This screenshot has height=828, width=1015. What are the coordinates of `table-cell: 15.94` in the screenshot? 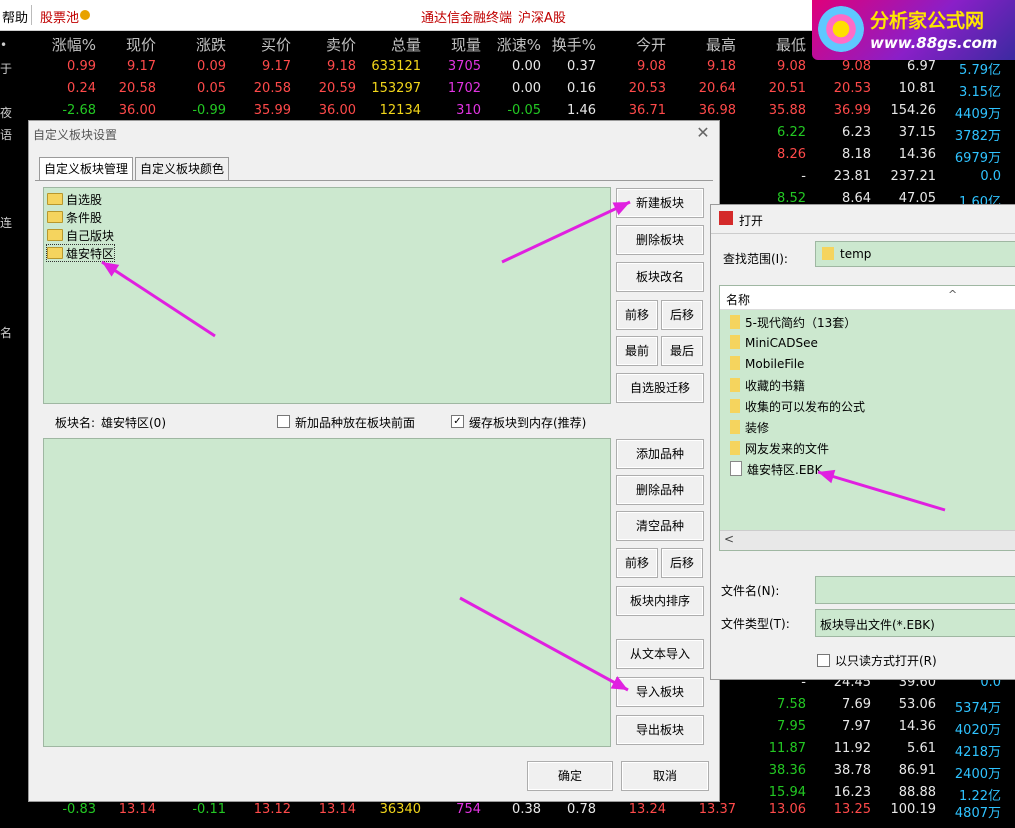 It's located at (787, 792).